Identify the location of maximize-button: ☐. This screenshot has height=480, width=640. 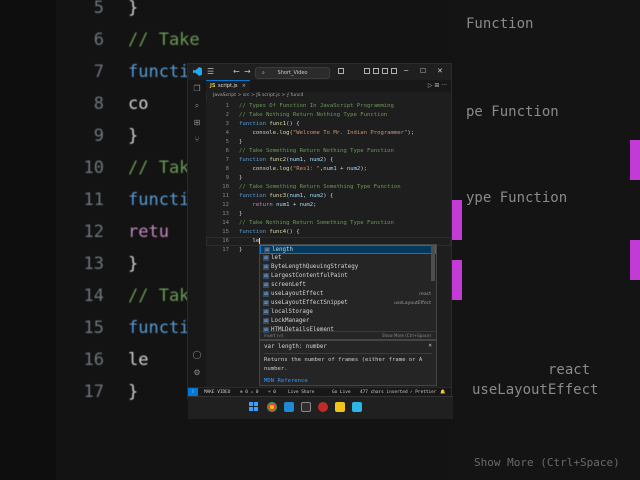
(423, 71).